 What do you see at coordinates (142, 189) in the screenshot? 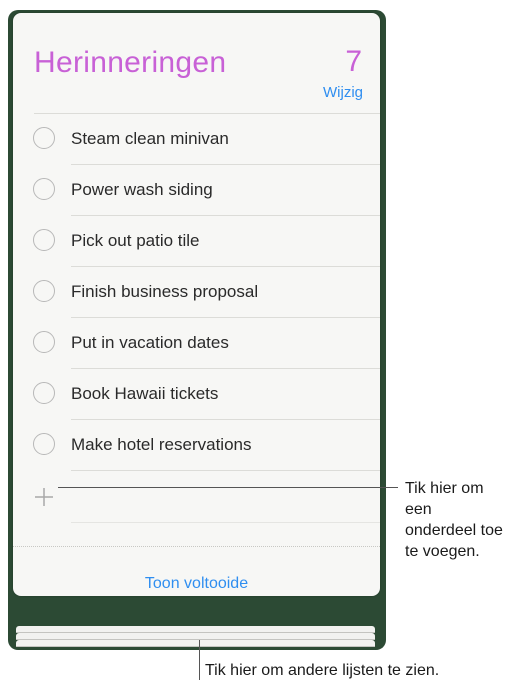
I see `reminder-label: Power wash siding` at bounding box center [142, 189].